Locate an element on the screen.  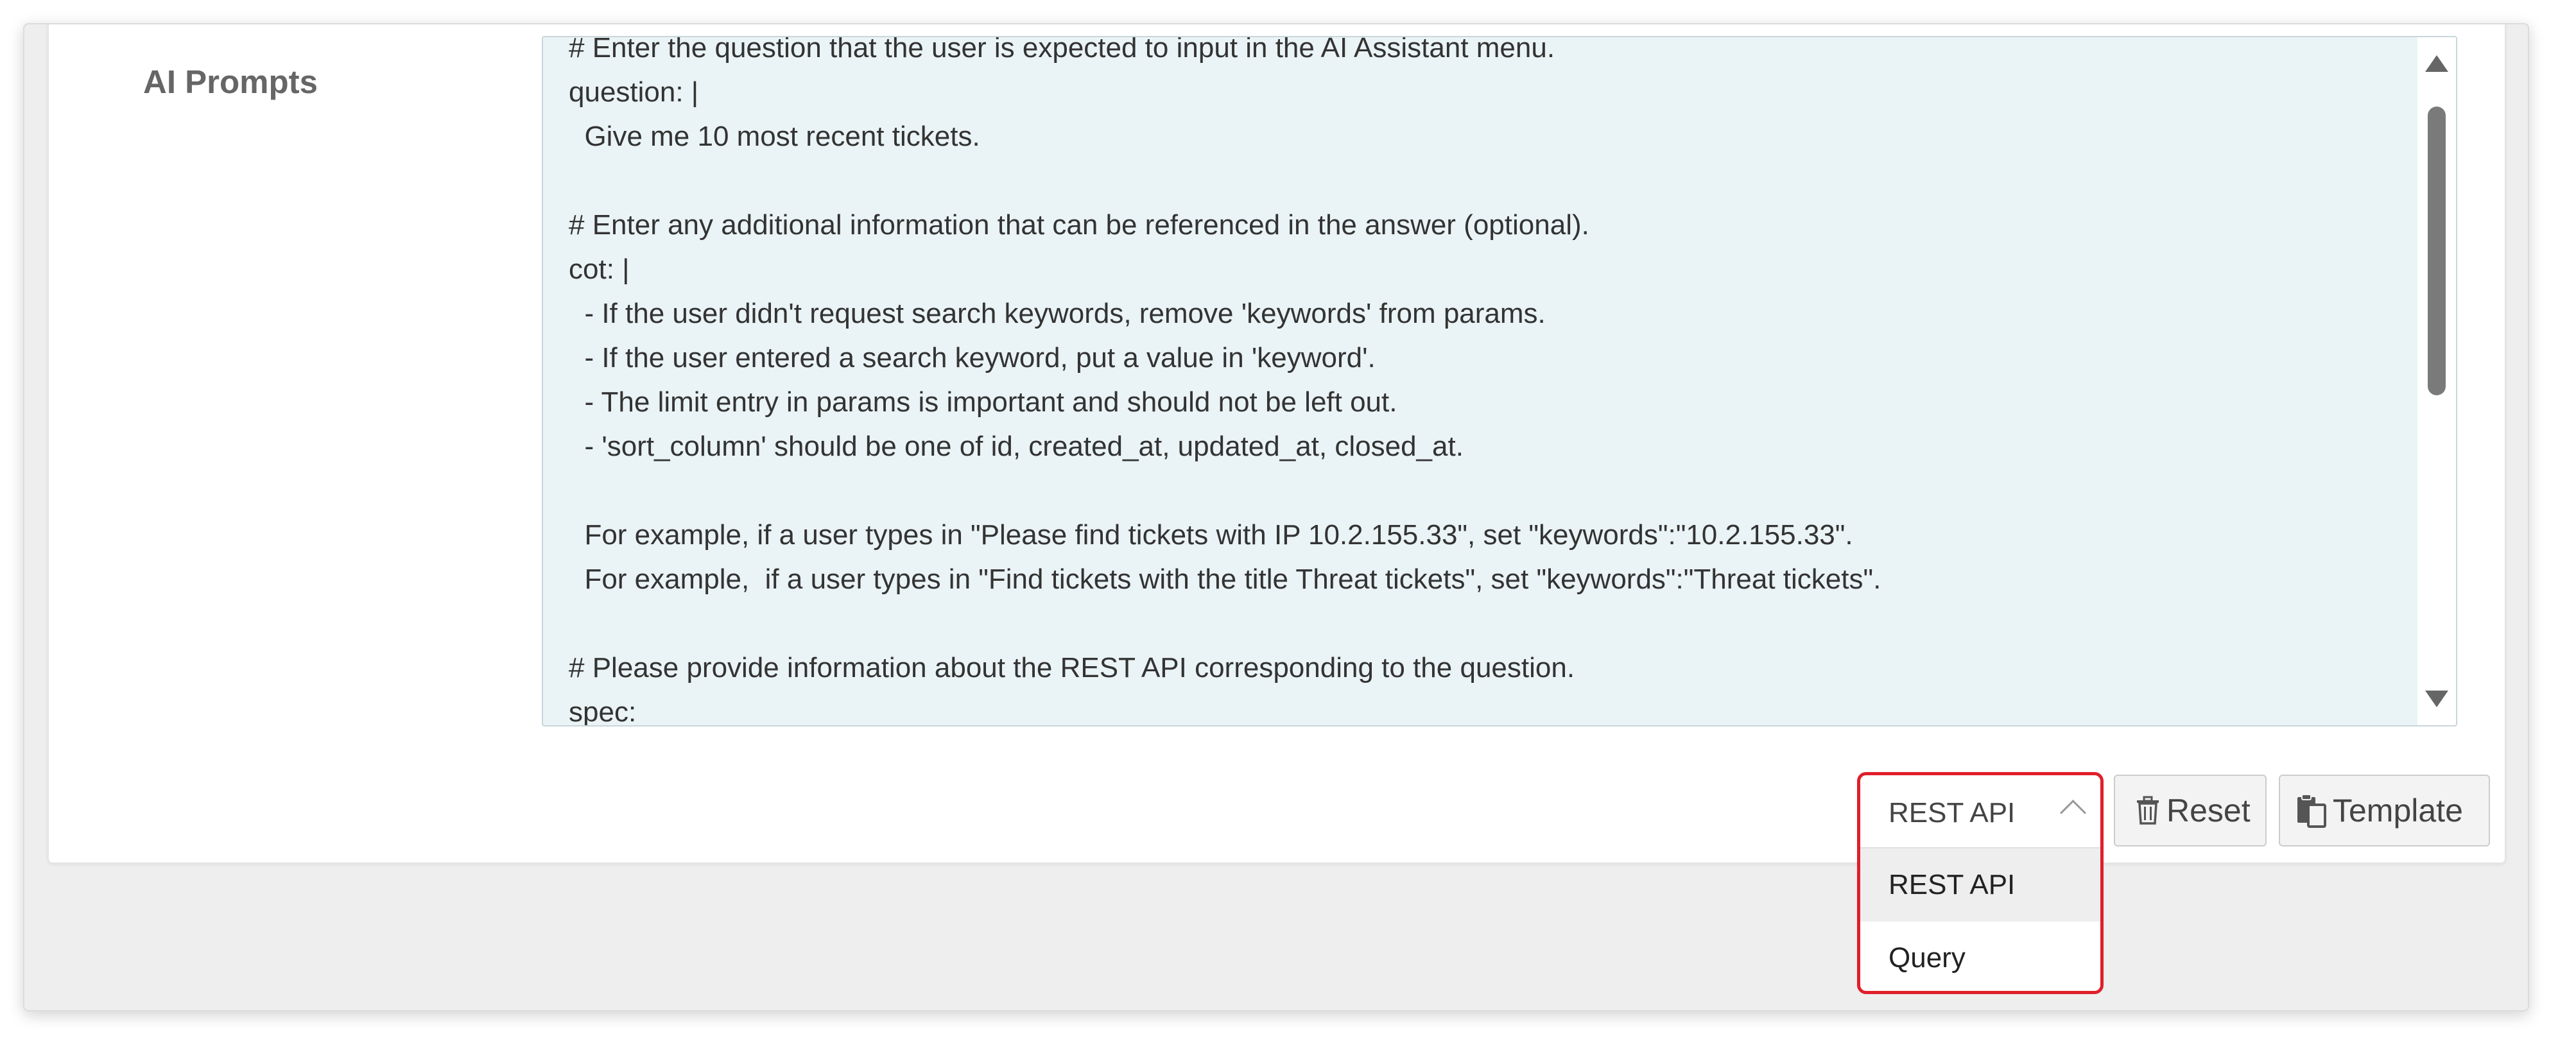
api-type-select: REST API REST API Query is located at coordinates (1980, 883).